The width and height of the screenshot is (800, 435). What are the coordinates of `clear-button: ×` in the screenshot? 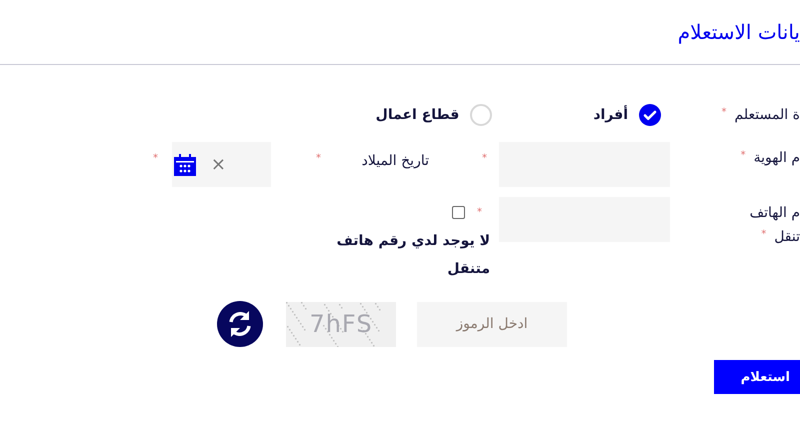 It's located at (218, 164).